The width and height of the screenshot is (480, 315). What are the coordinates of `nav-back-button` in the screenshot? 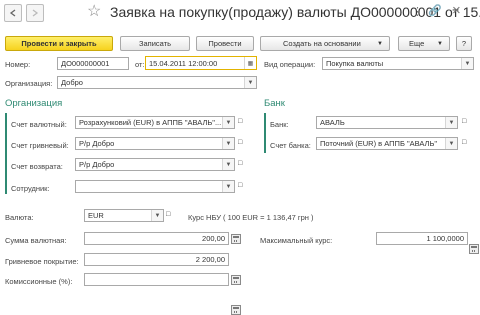 It's located at (13, 13).